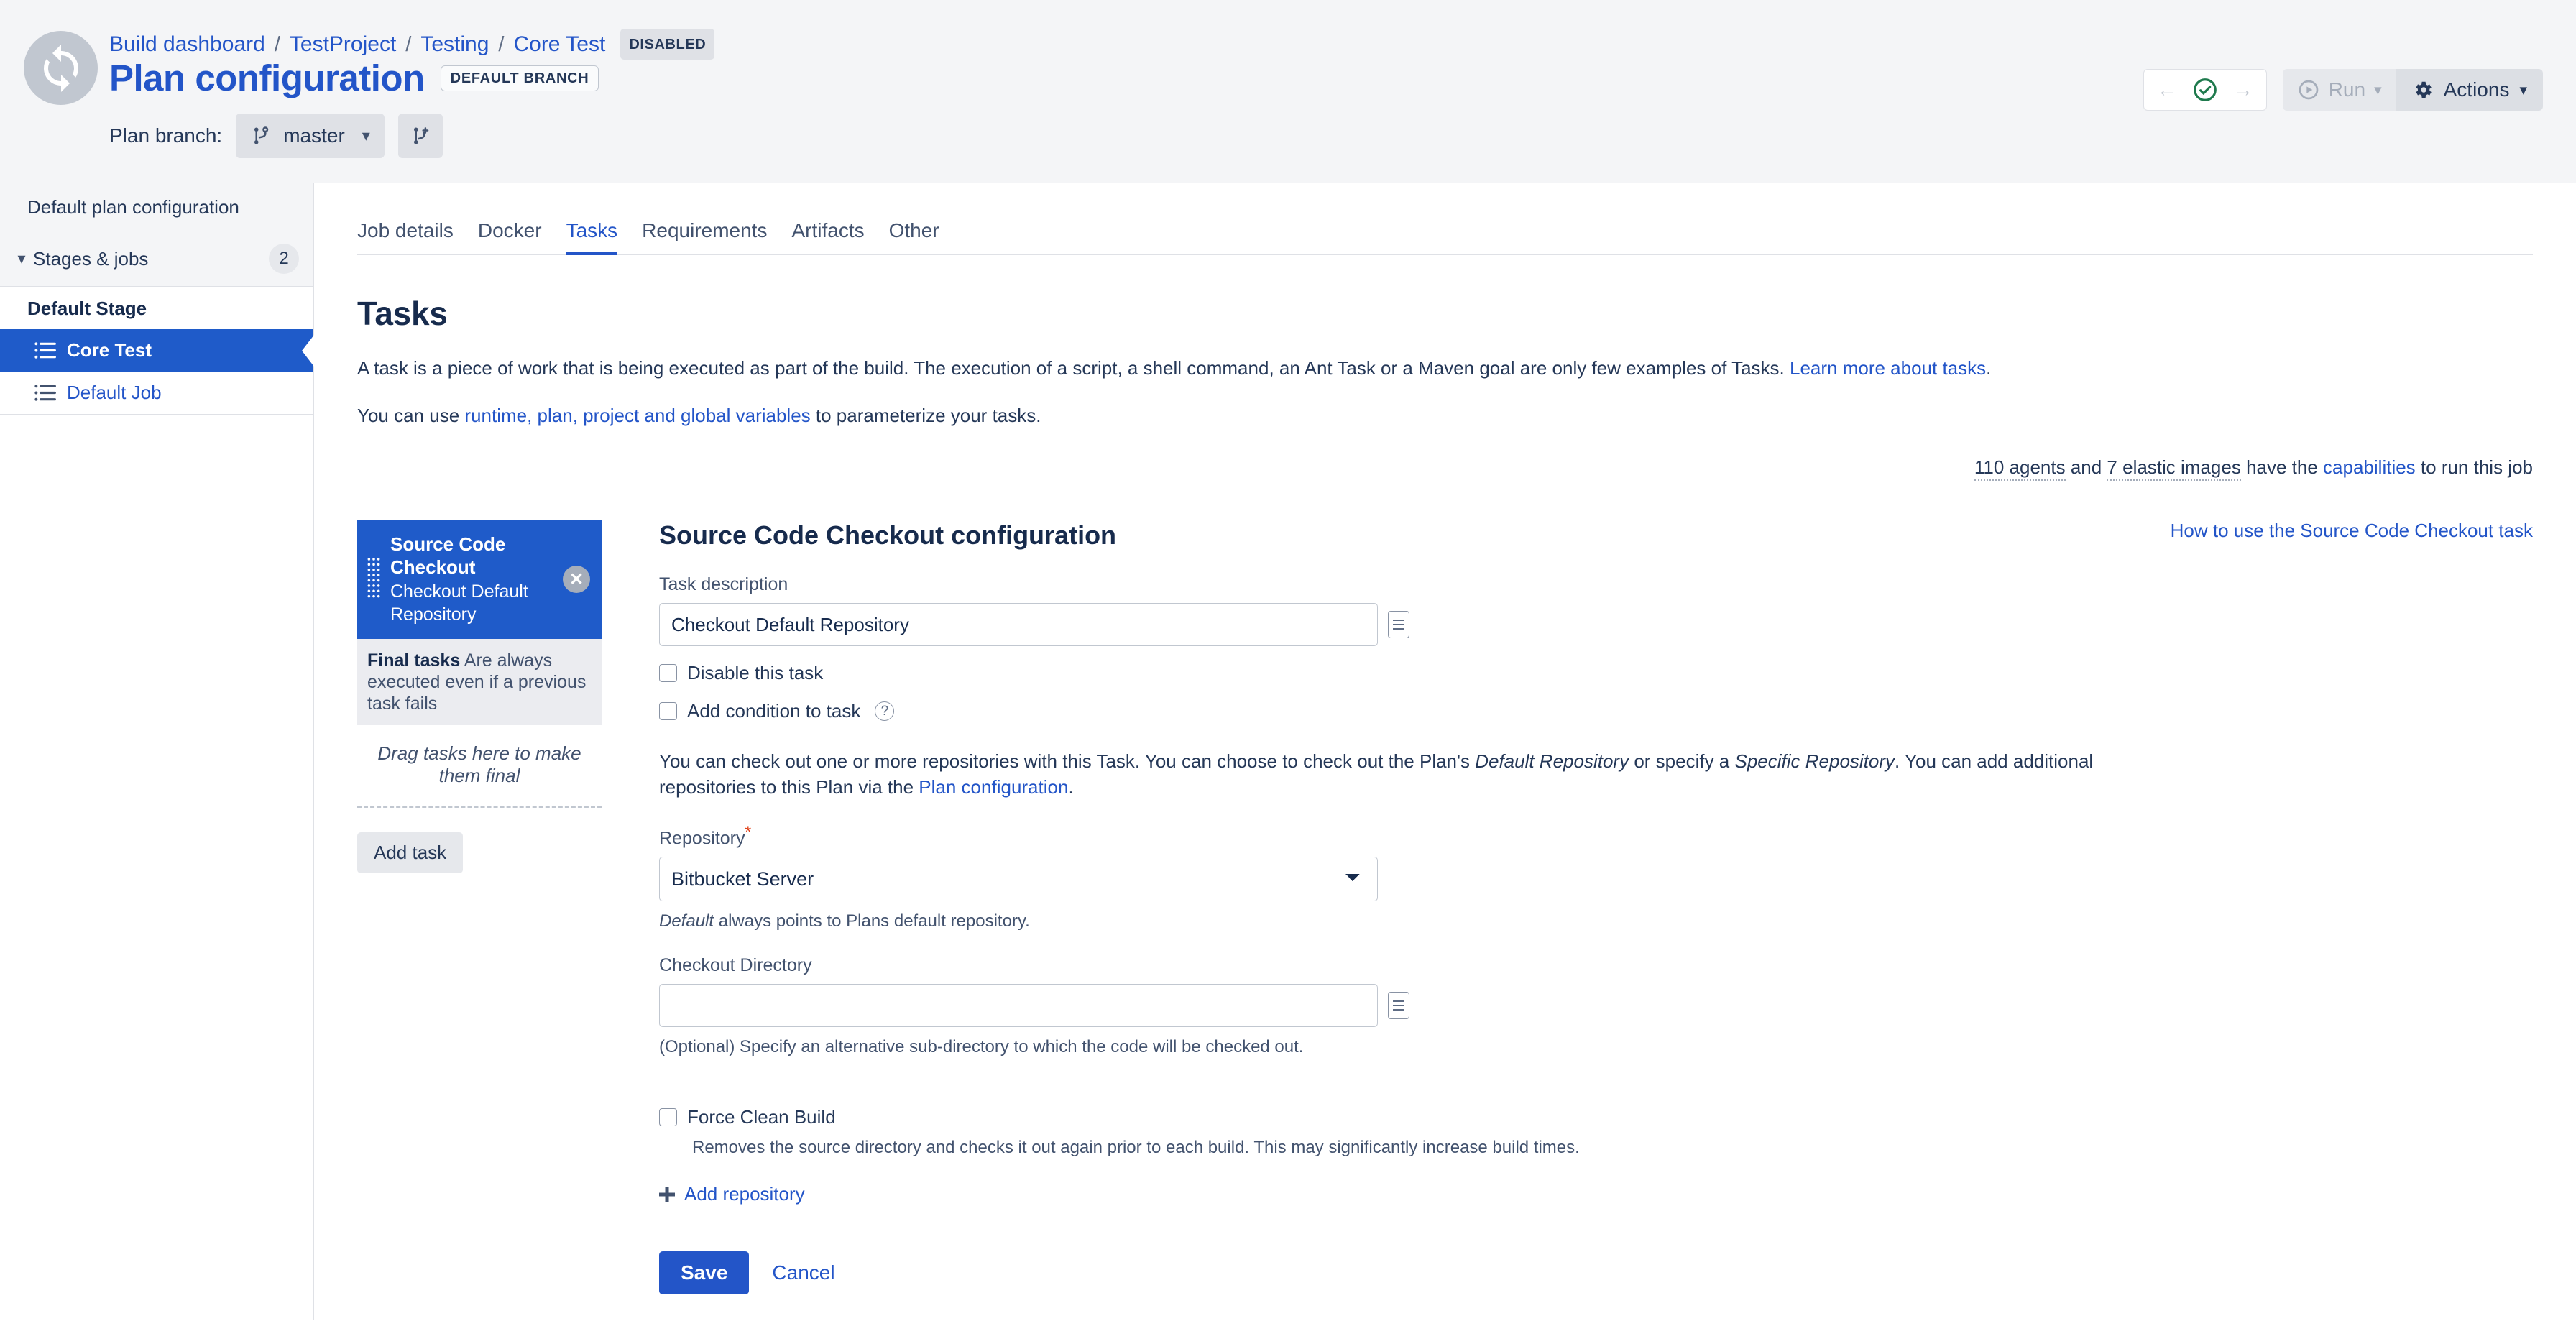  What do you see at coordinates (735, 966) in the screenshot?
I see `checkout-directory-label: Checkout Directory` at bounding box center [735, 966].